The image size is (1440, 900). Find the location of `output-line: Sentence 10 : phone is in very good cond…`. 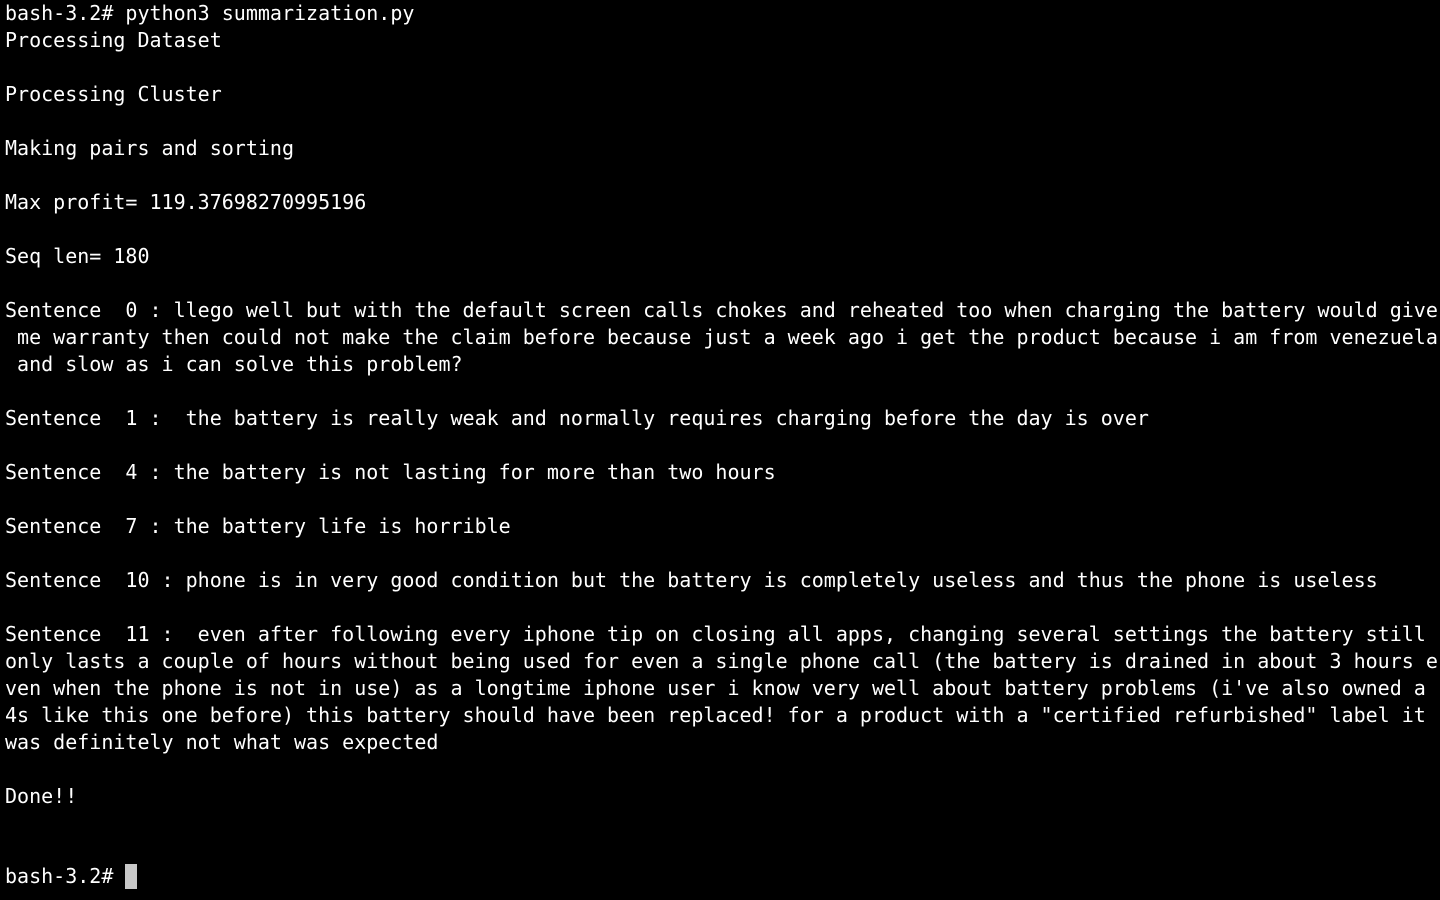

output-line: Sentence 10 : phone is in very good cond… is located at coordinates (691, 580).